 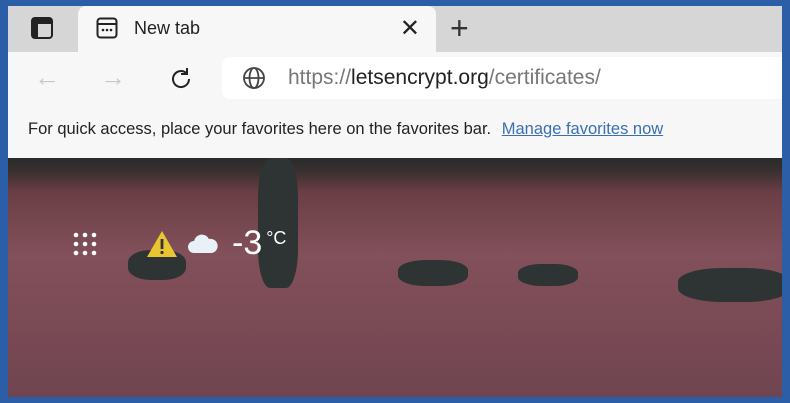 I want to click on temperature-unit: °C, so click(x=276, y=238).